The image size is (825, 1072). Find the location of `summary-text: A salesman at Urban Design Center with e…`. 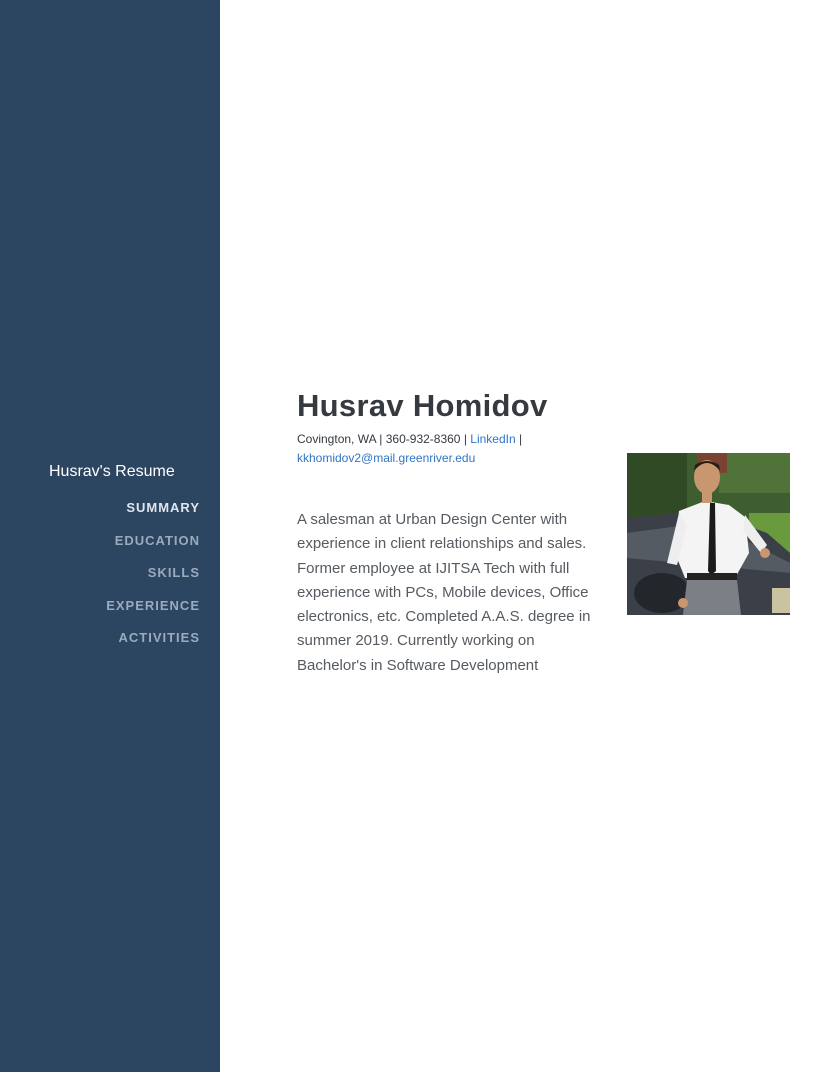

summary-text: A salesman at Urban Design Center with e… is located at coordinates (444, 592).